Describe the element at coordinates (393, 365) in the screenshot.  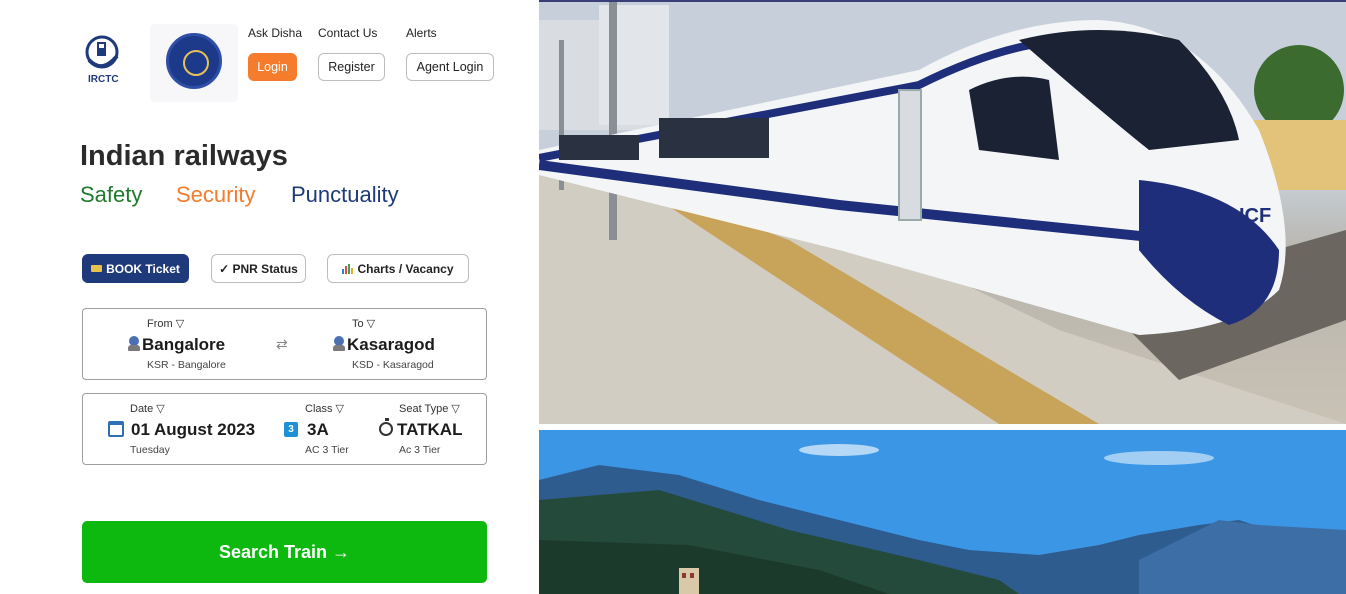
I see `to-station-code: KSD - Kasaragod` at that location.